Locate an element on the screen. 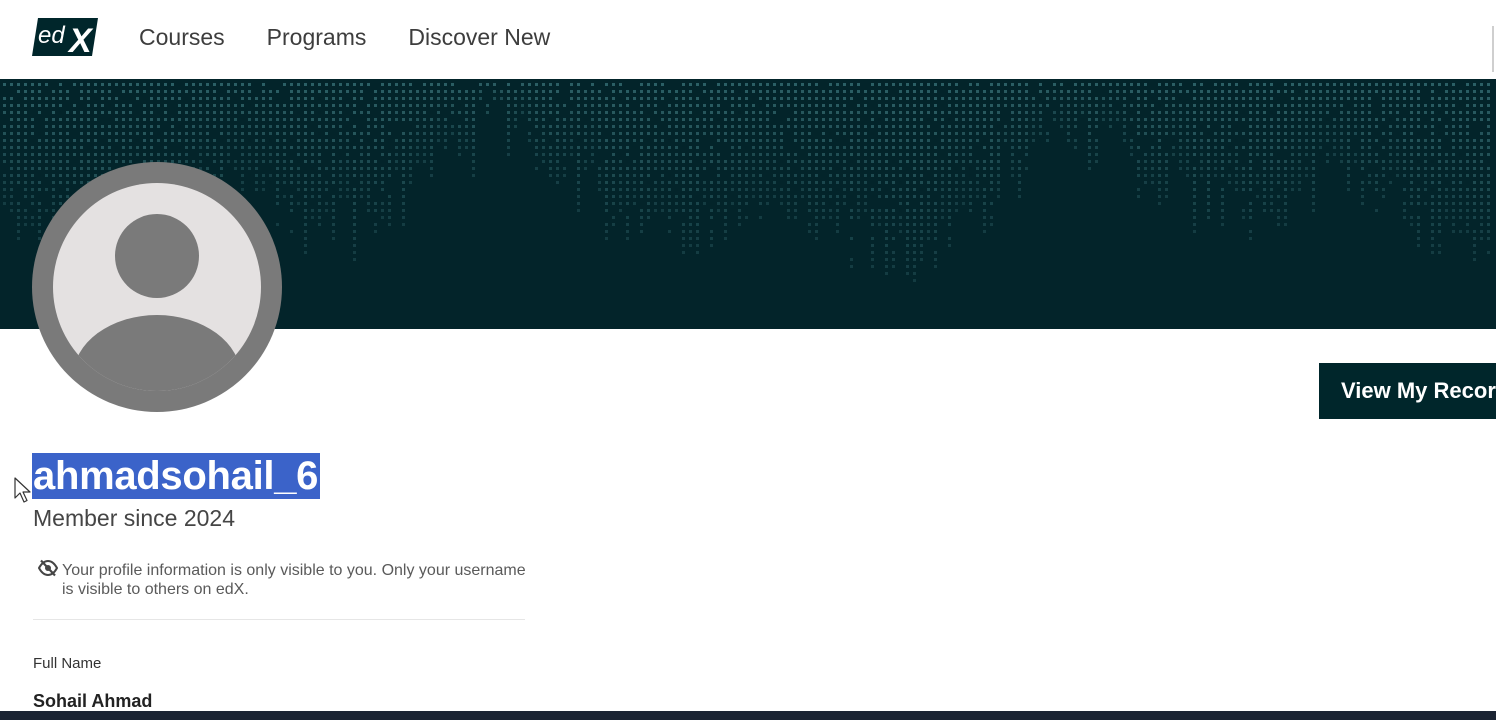 Image resolution: width=1496 pixels, height=720 pixels. taskbar-strip is located at coordinates (748, 715).